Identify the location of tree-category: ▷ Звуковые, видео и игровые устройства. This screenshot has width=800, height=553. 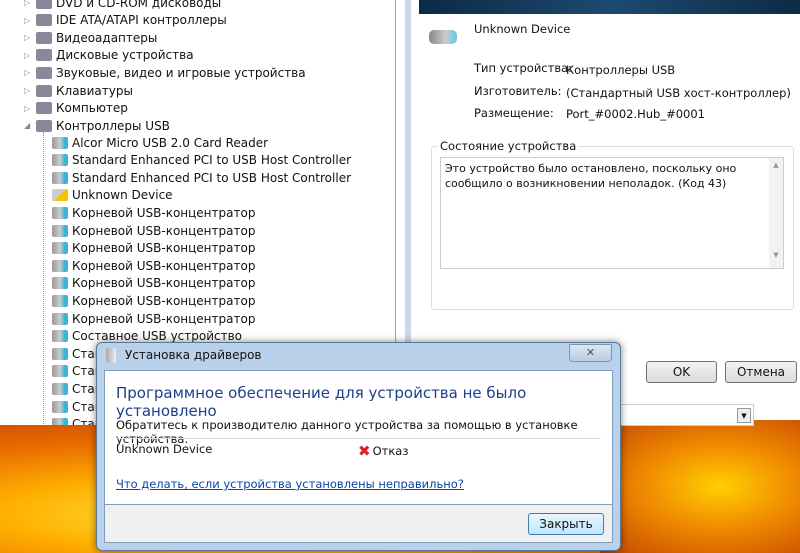
(165, 72).